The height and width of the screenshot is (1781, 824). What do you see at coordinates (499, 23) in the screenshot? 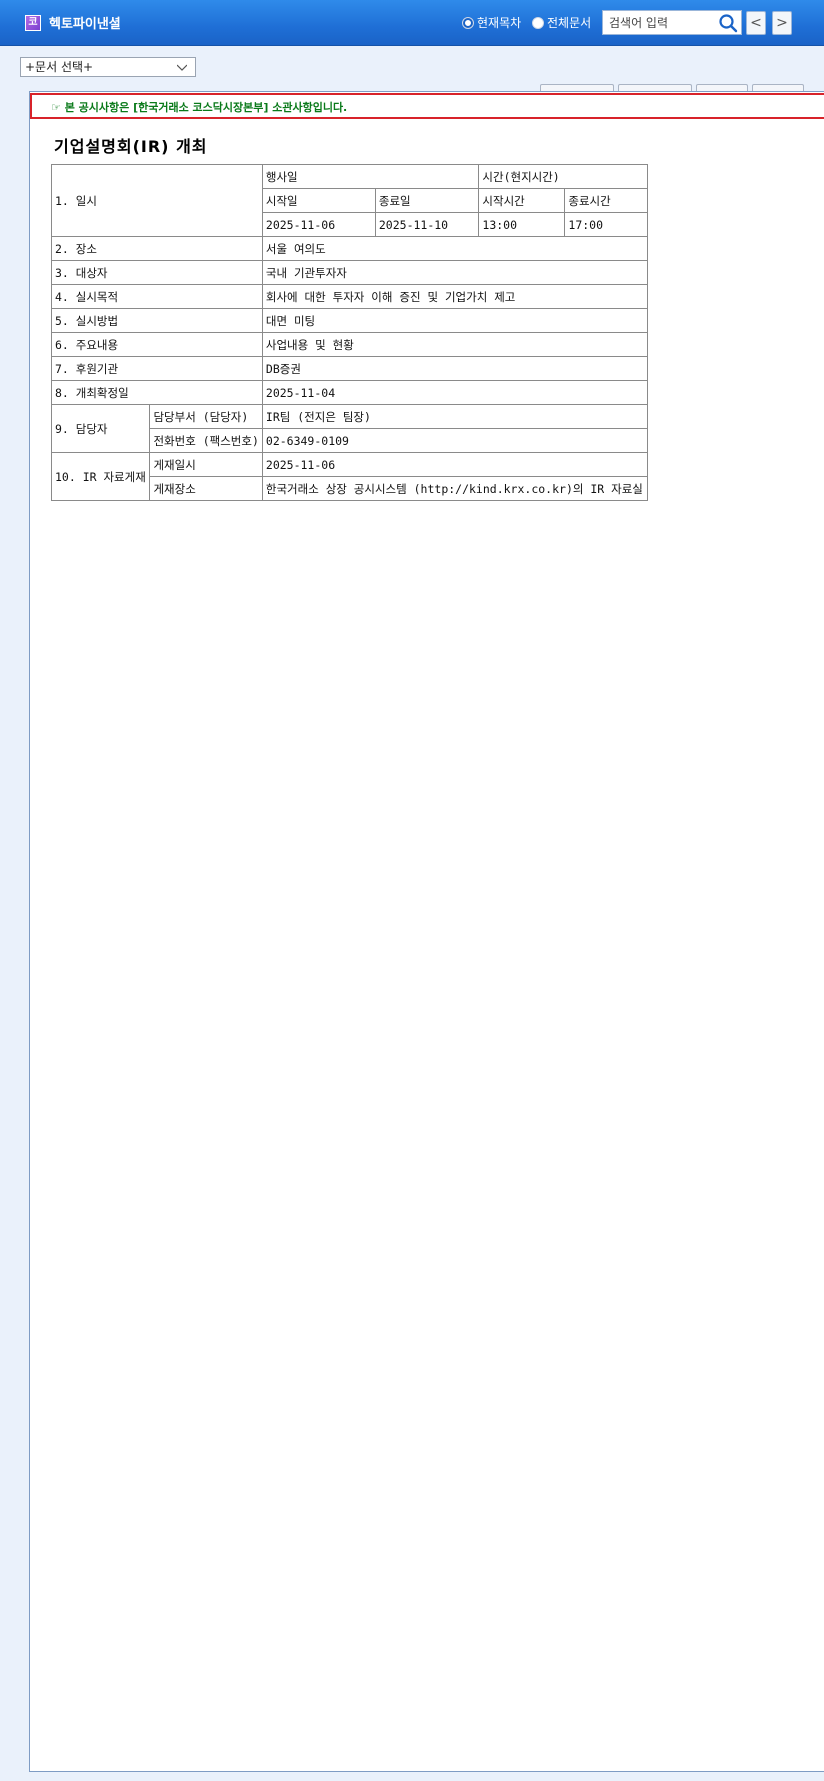
I see `radio-current-label: 현재목차` at bounding box center [499, 23].